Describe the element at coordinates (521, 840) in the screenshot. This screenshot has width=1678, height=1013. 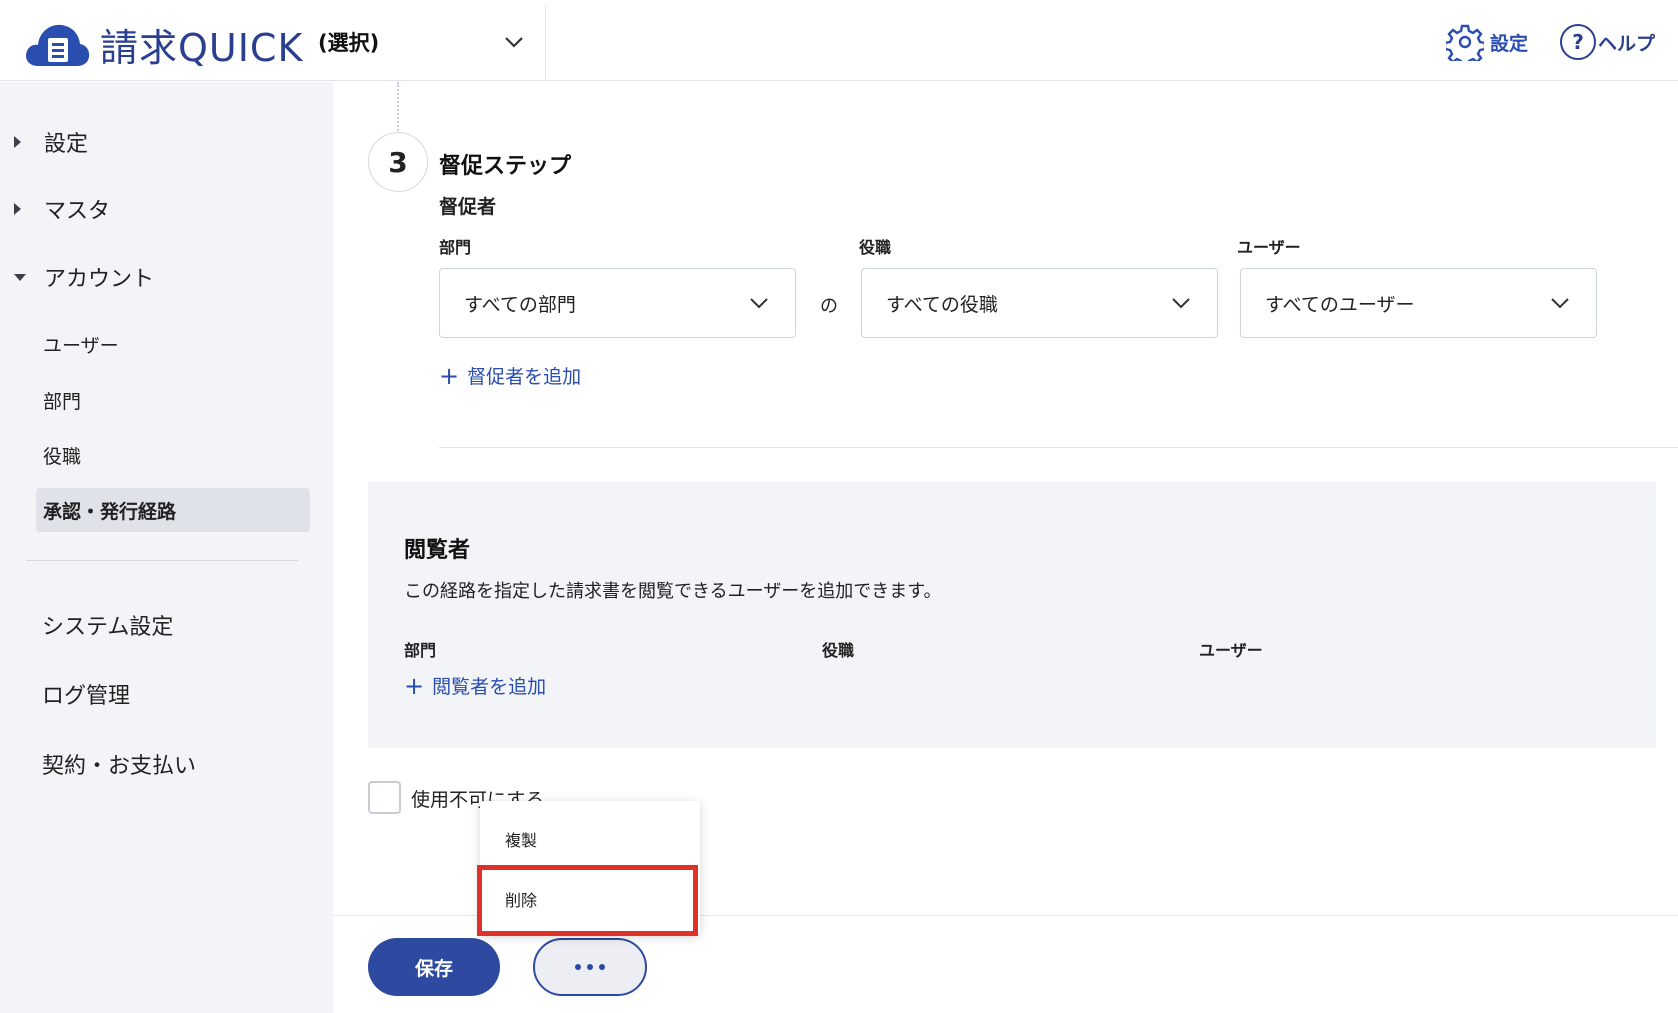
I see `menu-item-label: 複製` at that location.